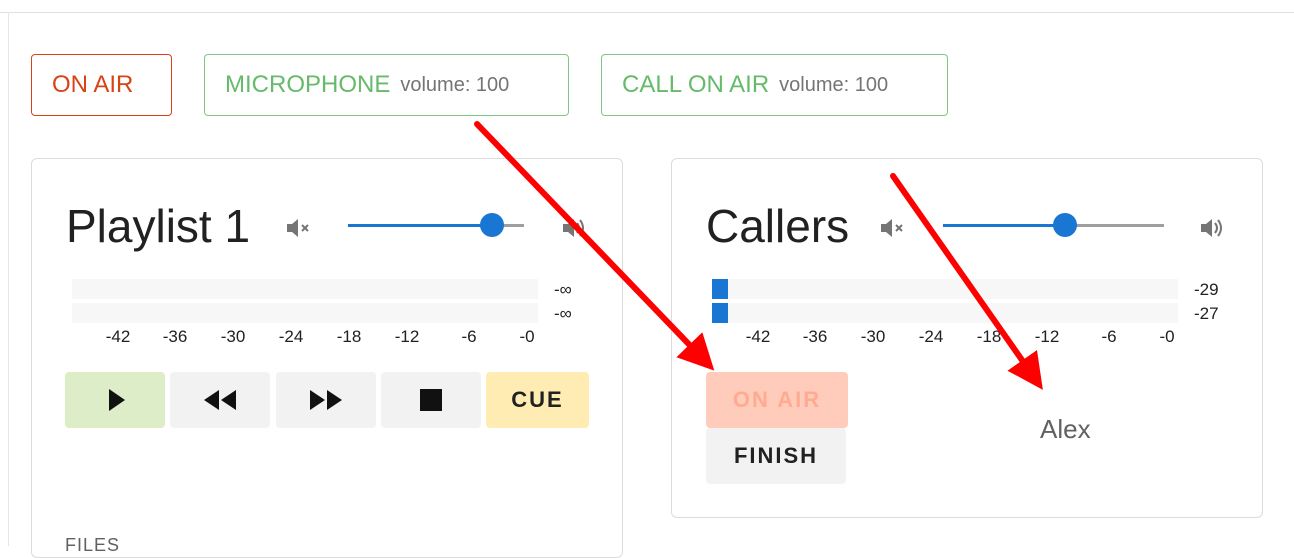 The height and width of the screenshot is (558, 1294). I want to click on caller-name: Alex, so click(1065, 429).